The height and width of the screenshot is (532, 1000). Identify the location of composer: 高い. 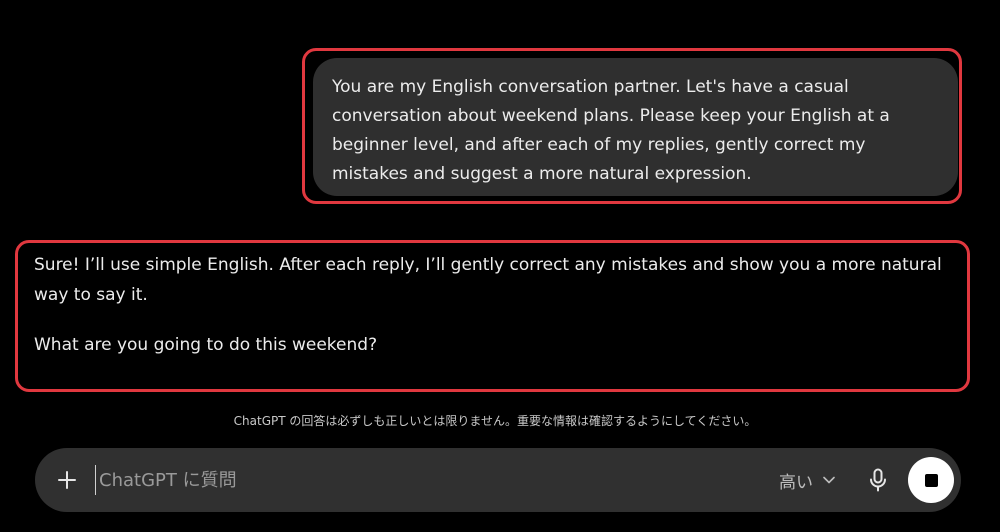
(498, 480).